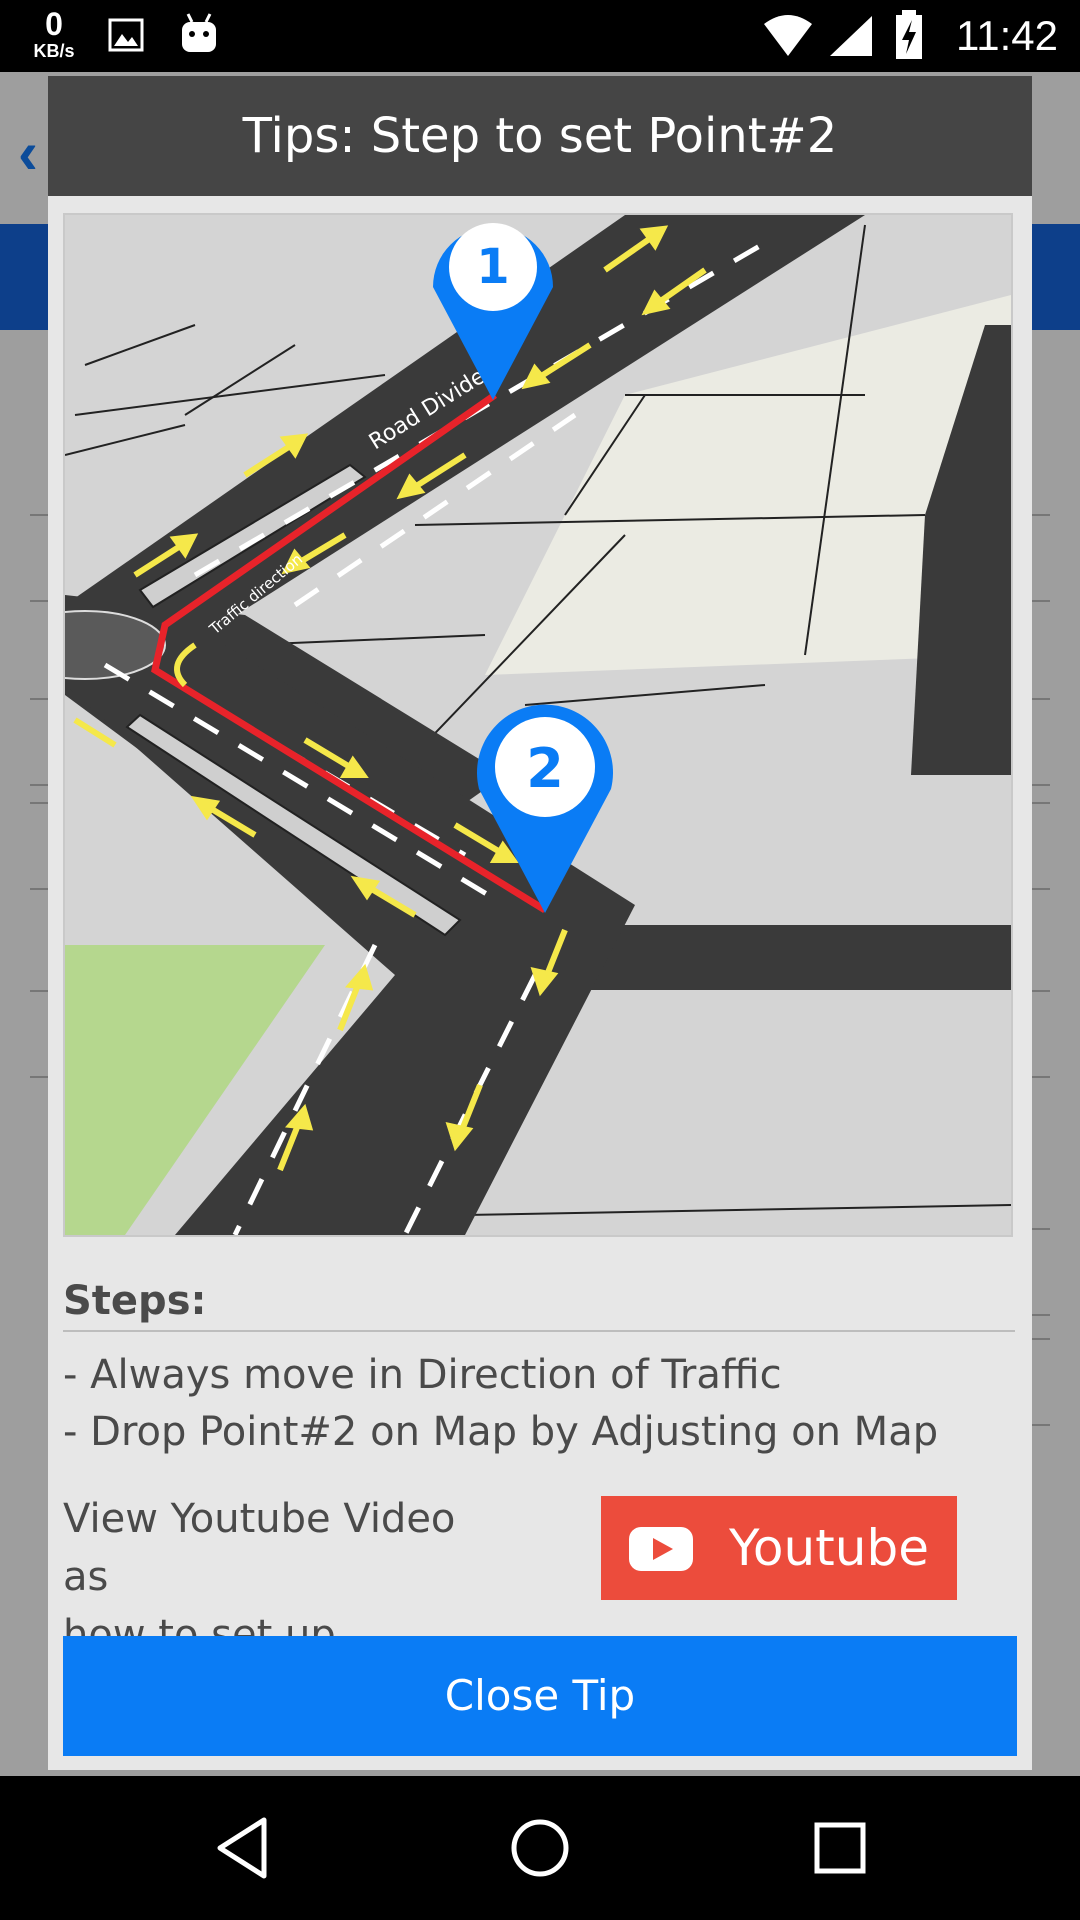 The width and height of the screenshot is (1080, 1920). What do you see at coordinates (788, 35) in the screenshot?
I see `wifi-icon` at bounding box center [788, 35].